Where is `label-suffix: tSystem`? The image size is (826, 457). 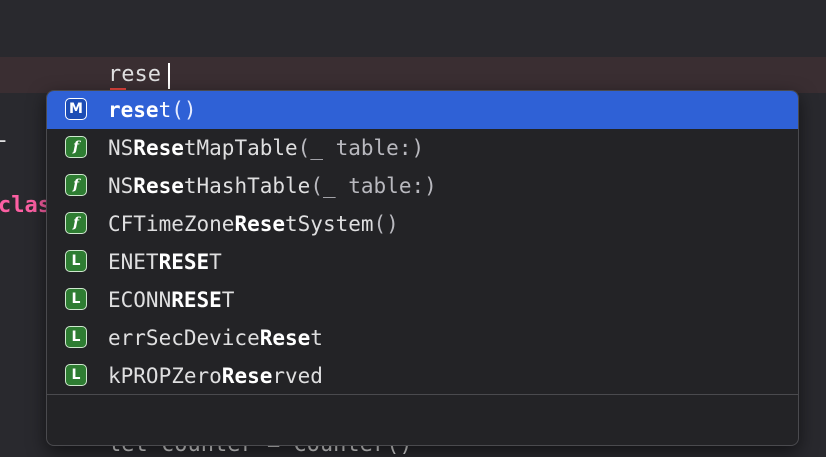 label-suffix: tSystem is located at coordinates (329, 224).